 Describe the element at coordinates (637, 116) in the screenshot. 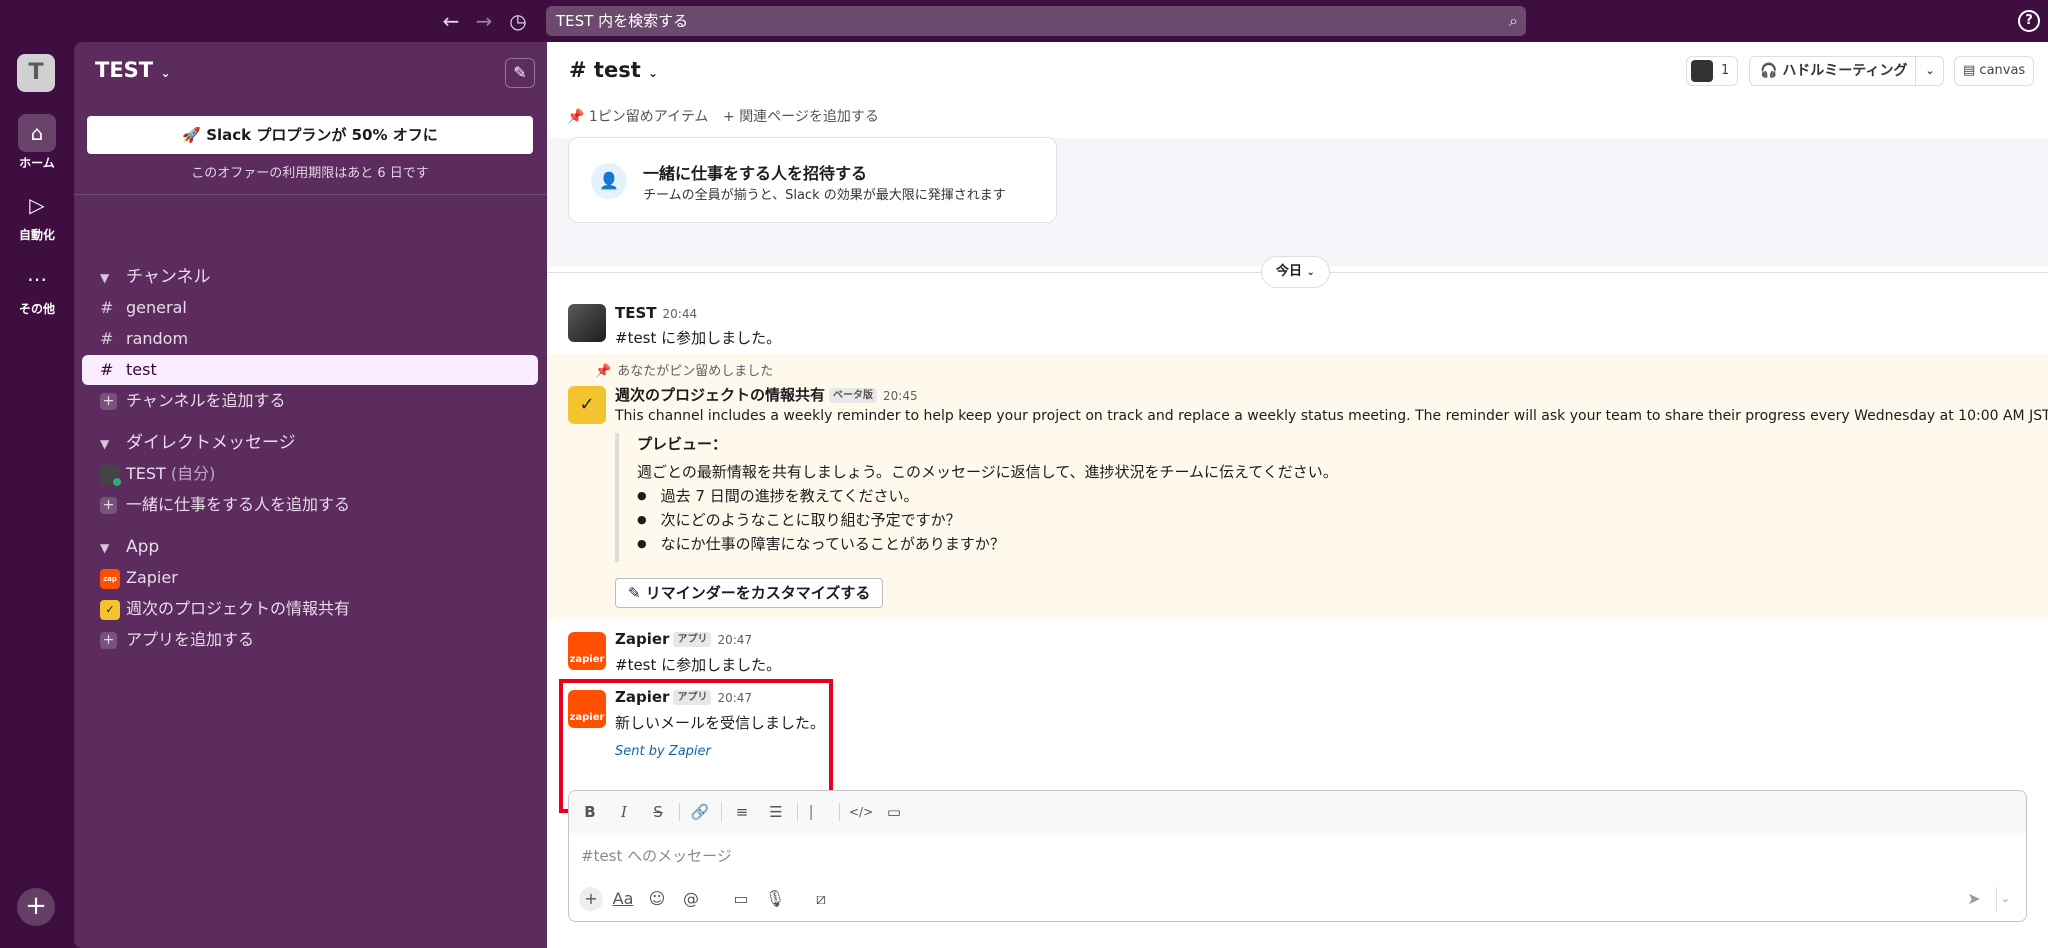

I see `pinned-items-bookmark: 📌 1ピン留めアイテム` at that location.